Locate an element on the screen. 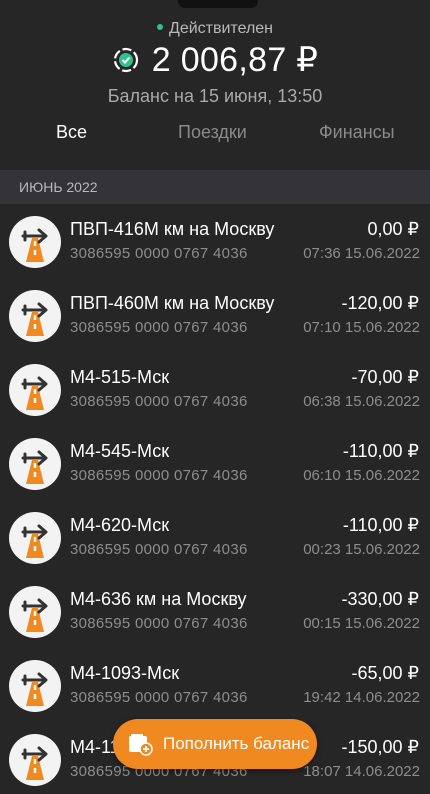 Image resolution: width=430 pixels, height=794 pixels. transaction-title: М4-545-Мск is located at coordinates (120, 451).